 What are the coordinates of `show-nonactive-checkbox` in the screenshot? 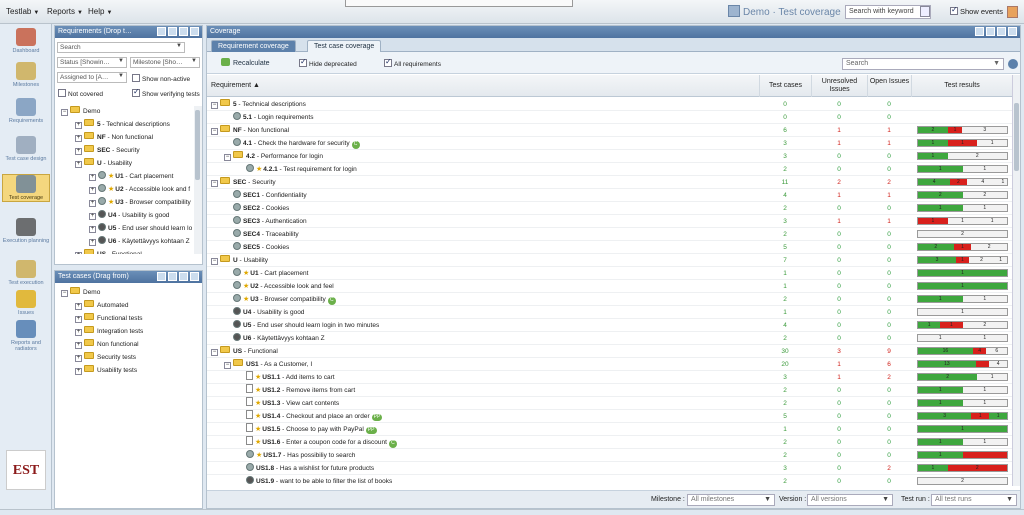 It's located at (136, 78).